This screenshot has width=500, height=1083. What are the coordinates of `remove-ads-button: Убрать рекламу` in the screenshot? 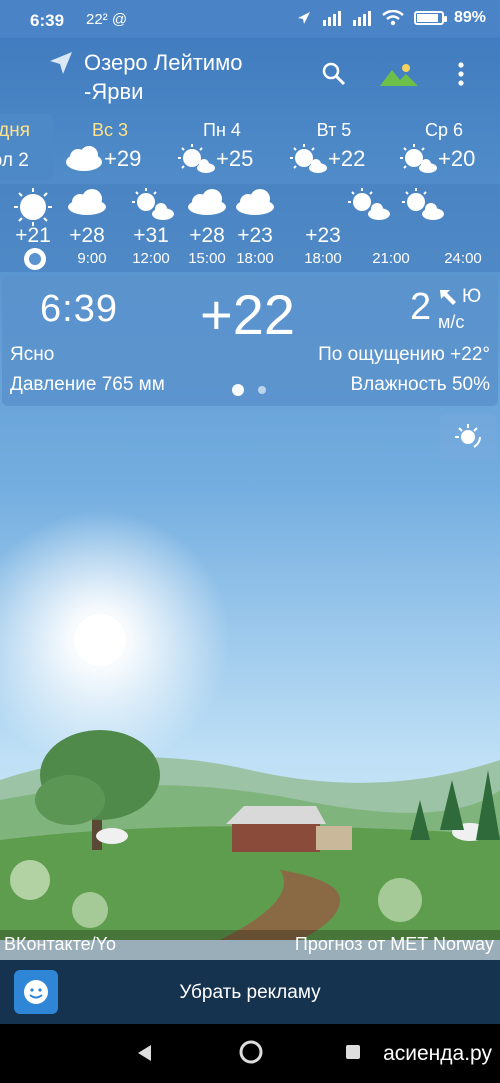 It's located at (250, 993).